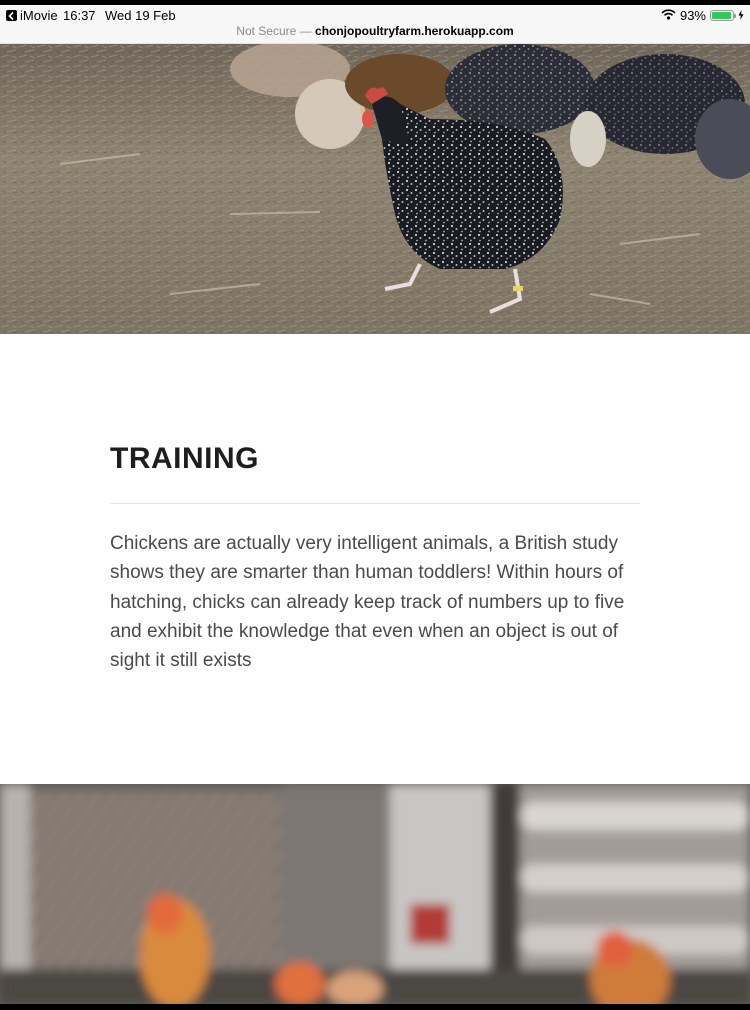 The height and width of the screenshot is (1010, 750). Describe the element at coordinates (184, 458) in the screenshot. I see `section-title: TRAINING` at that location.